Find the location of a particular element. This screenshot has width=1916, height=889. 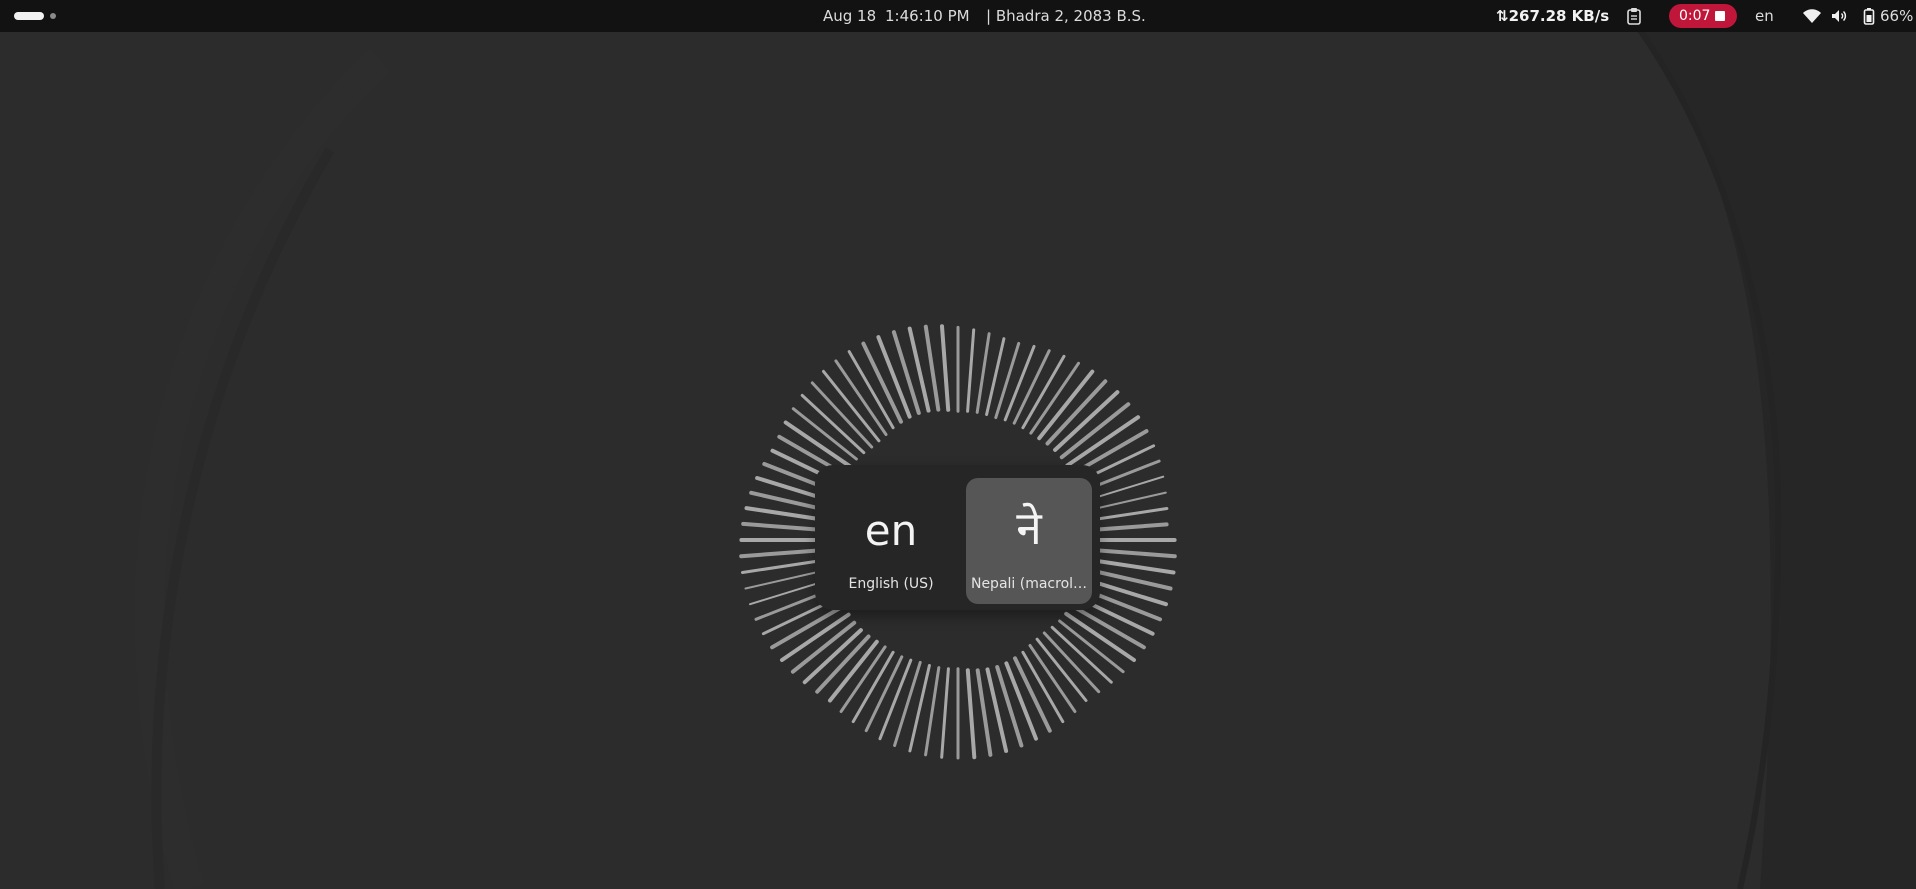

audio-visualizer-ring is located at coordinates (958, 542).